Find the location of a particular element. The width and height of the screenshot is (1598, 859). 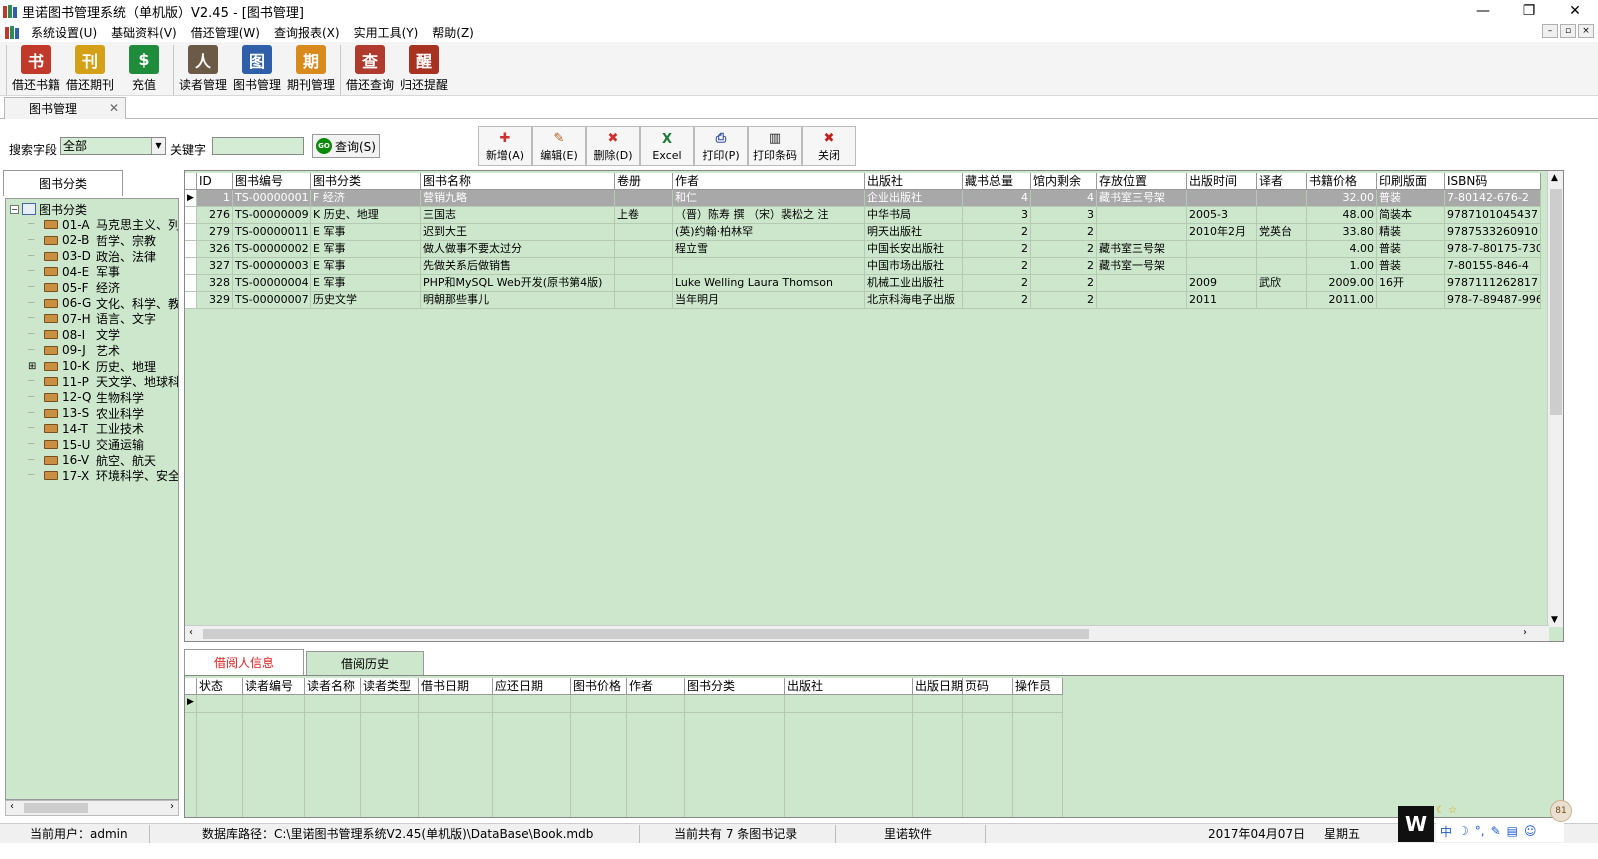

table-cell: 16开 is located at coordinates (1411, 283).